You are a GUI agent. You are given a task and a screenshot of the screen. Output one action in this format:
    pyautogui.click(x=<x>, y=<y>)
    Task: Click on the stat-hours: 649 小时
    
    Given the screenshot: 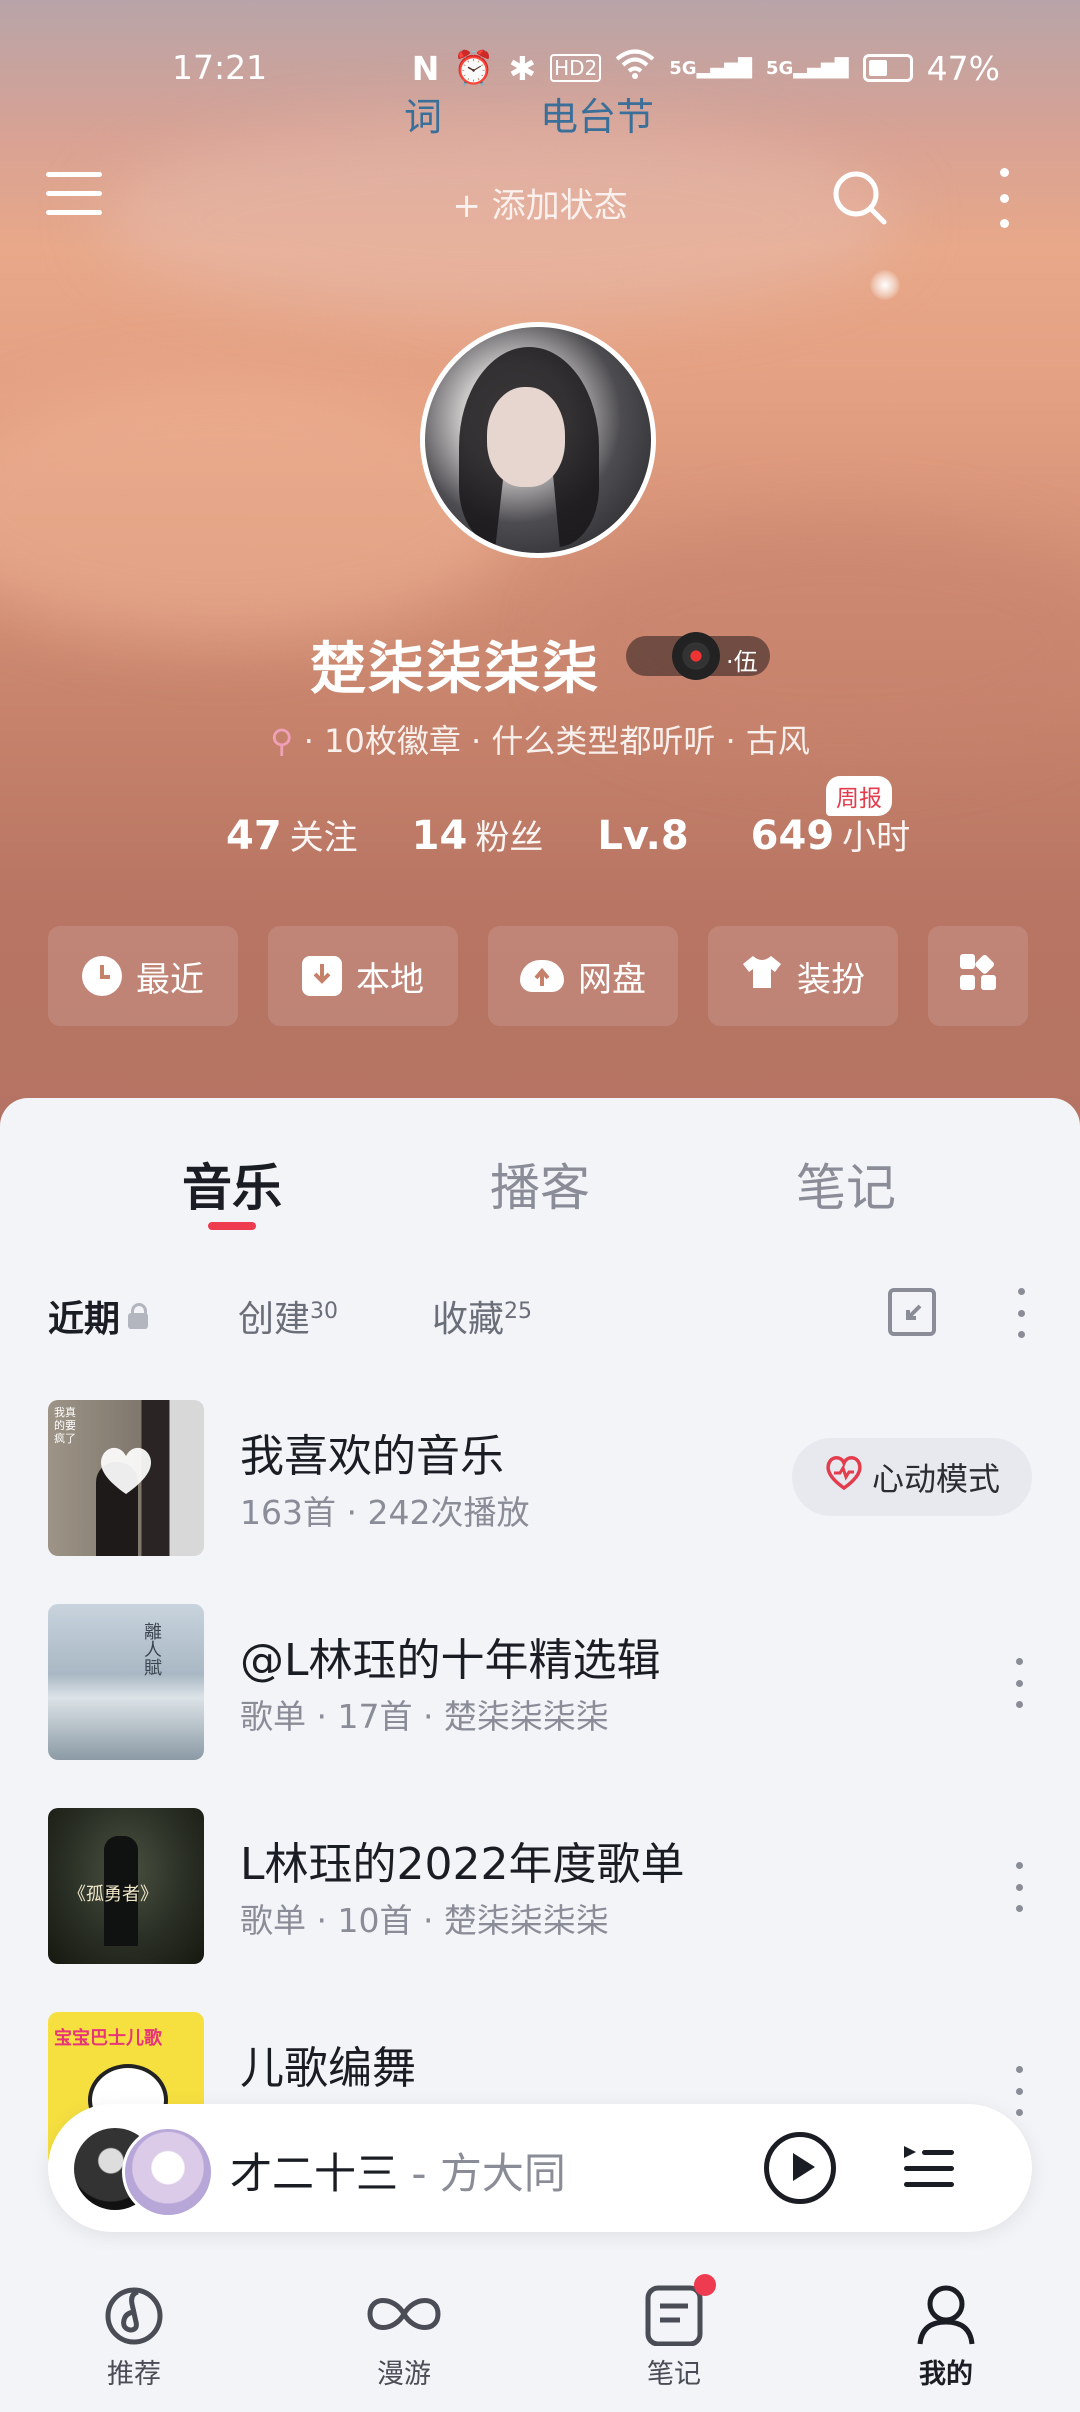 What is the action you would take?
    pyautogui.click(x=831, y=834)
    